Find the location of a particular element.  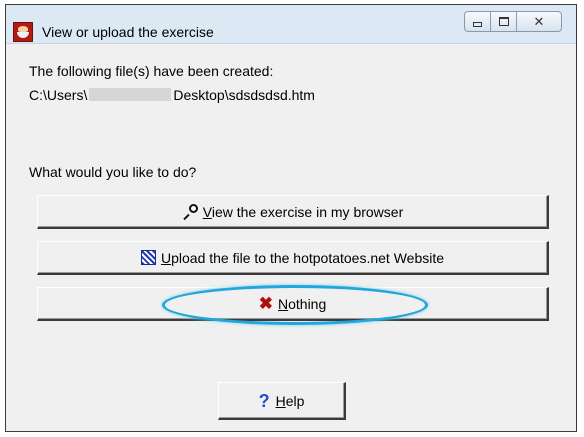

file-path: C:\Users\ Desktop\sdsdsdsd.htm is located at coordinates (172, 95).